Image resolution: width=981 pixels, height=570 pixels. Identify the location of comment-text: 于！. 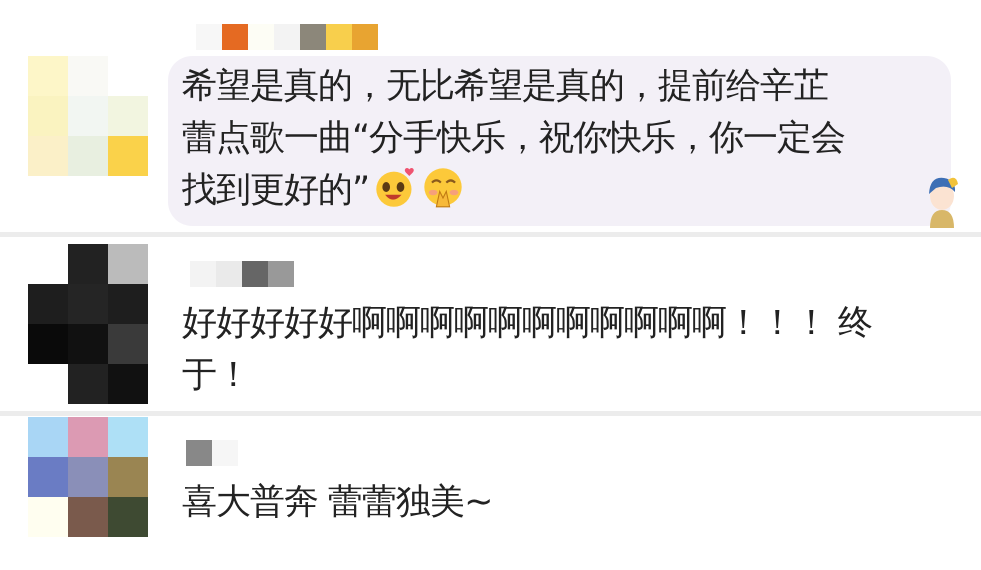
(216, 375).